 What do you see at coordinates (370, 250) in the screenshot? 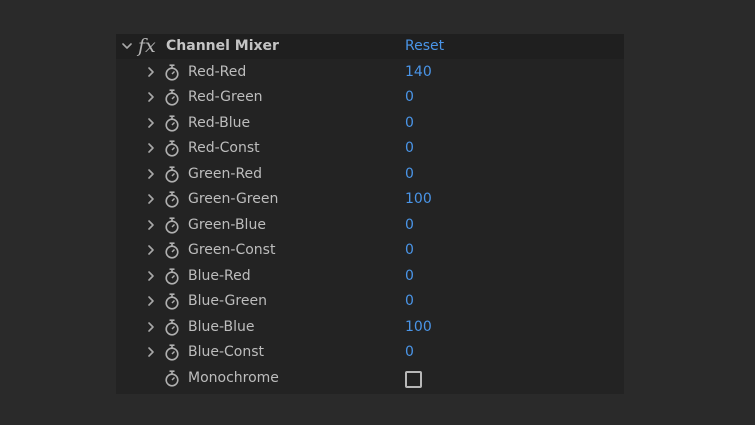
I see `param-row-green-const: Green-Const 0` at bounding box center [370, 250].